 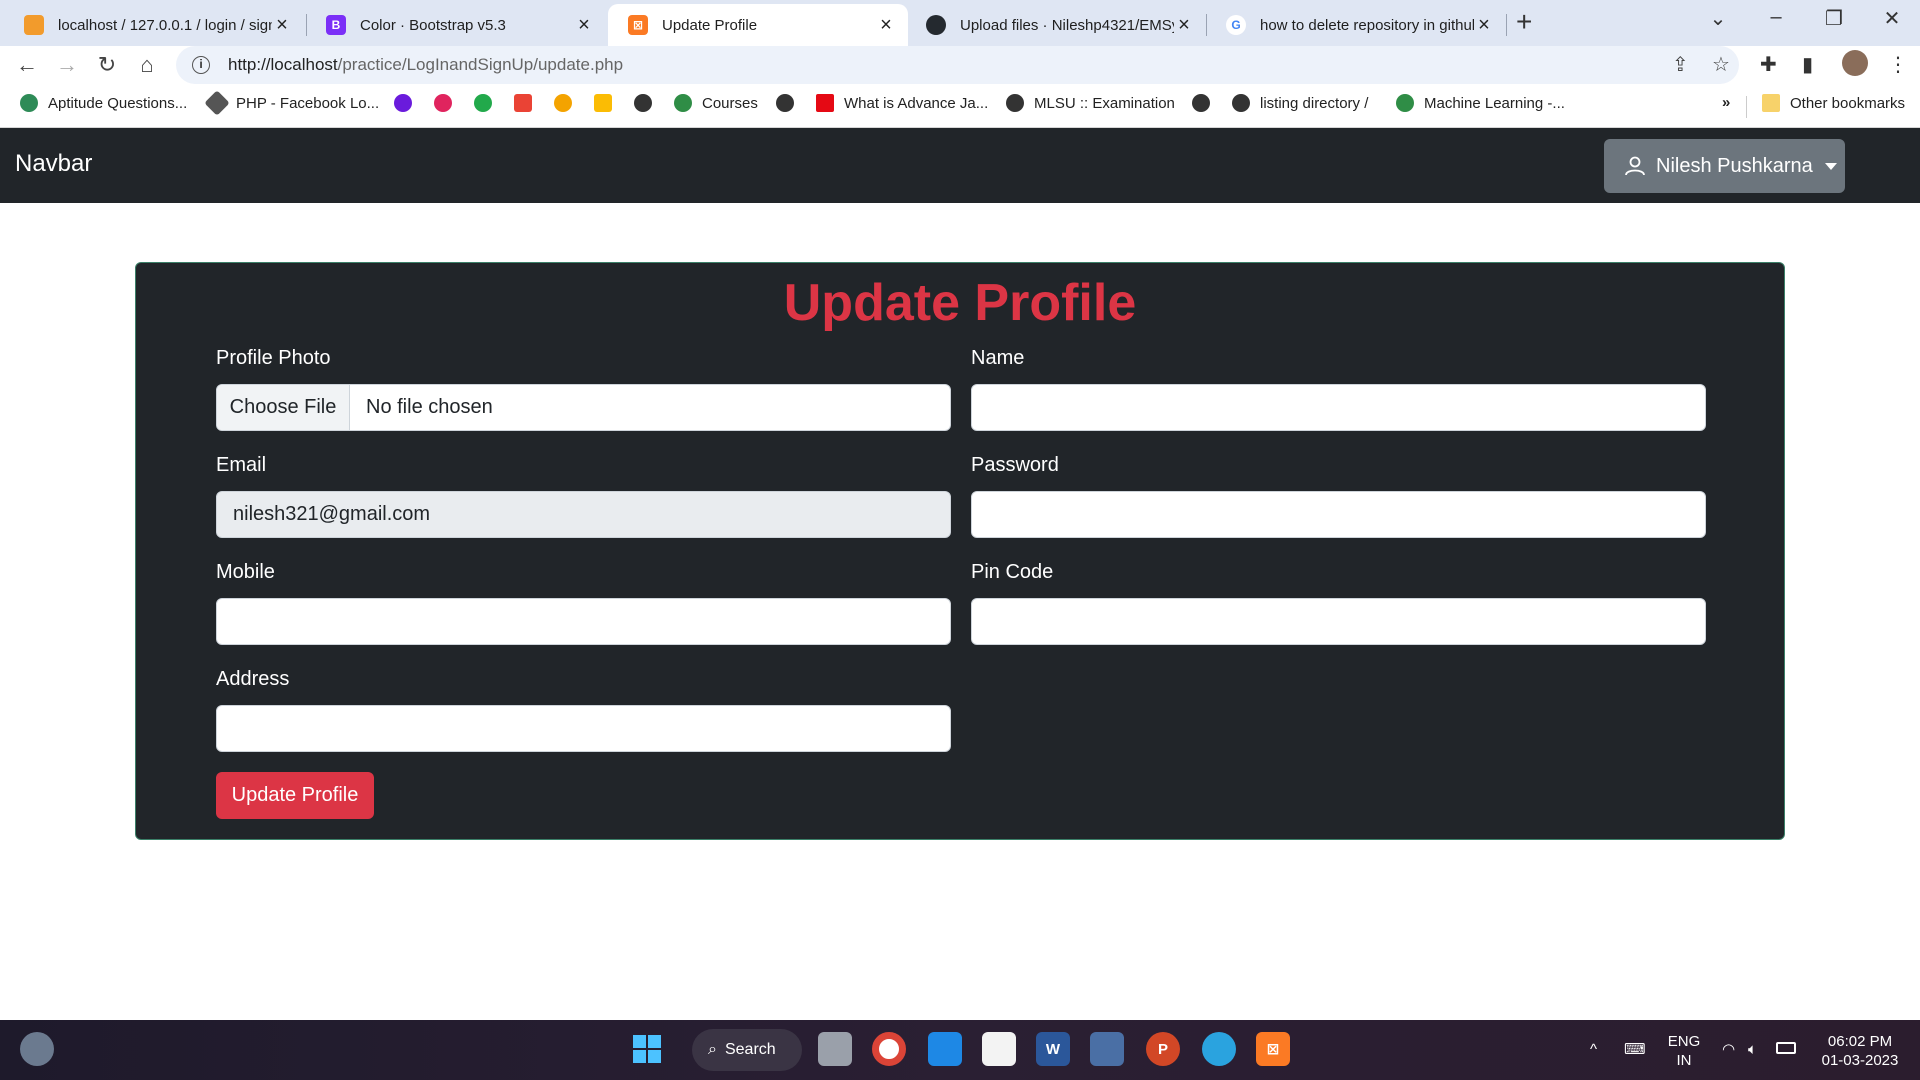 I want to click on weather-widget-icon, so click(x=37, y=1049).